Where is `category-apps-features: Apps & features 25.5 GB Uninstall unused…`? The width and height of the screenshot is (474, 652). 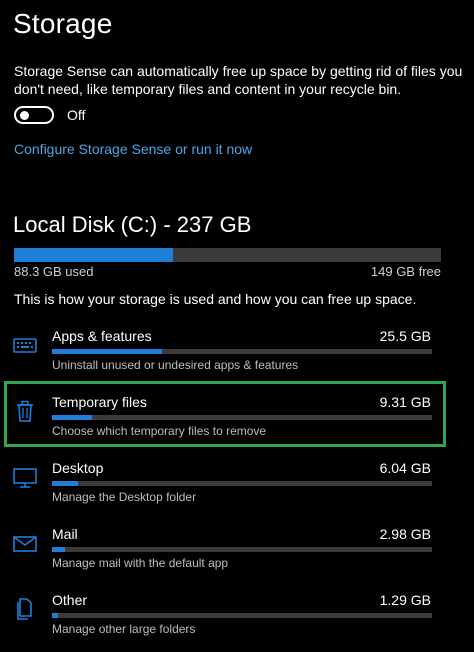
category-apps-features: Apps & features 25.5 GB Uninstall unused… is located at coordinates (237, 358).